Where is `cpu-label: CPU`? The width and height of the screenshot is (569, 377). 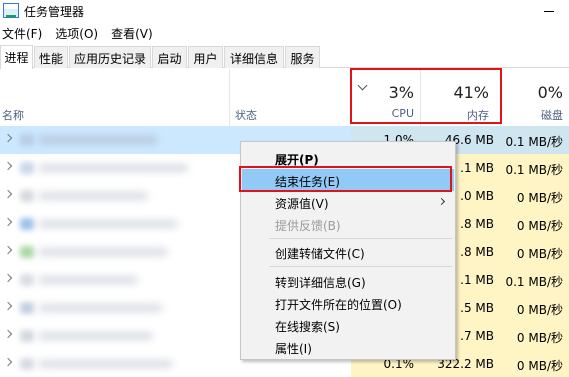
cpu-label: CPU is located at coordinates (402, 113).